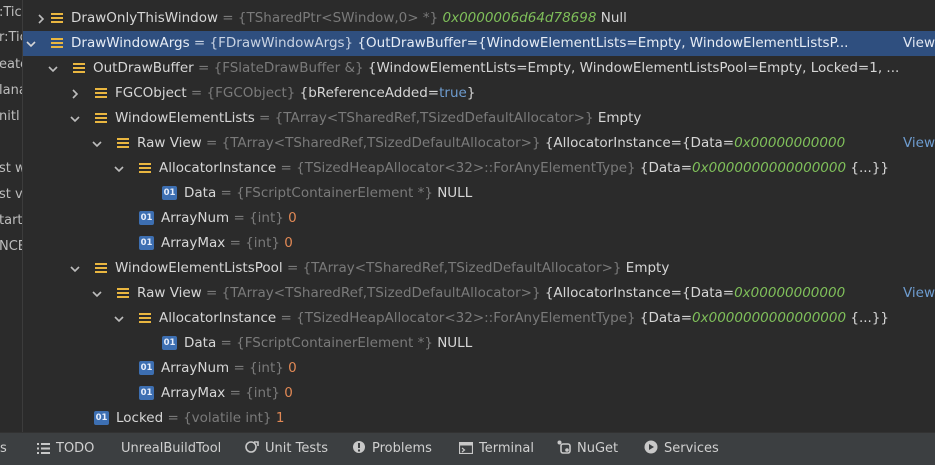  What do you see at coordinates (266, 368) in the screenshot?
I see `variable-type: {int}` at bounding box center [266, 368].